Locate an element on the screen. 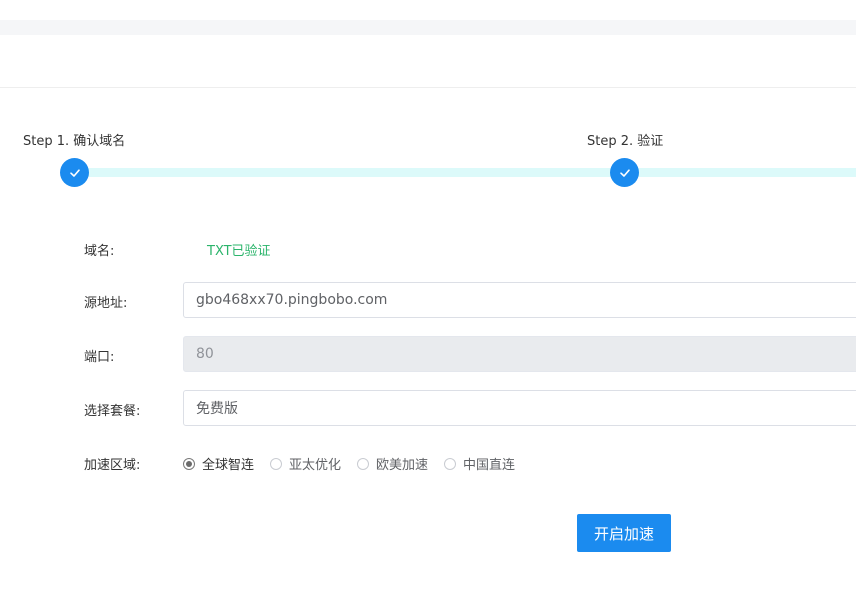 This screenshot has height=607, width=856. port-input is located at coordinates (519, 354).